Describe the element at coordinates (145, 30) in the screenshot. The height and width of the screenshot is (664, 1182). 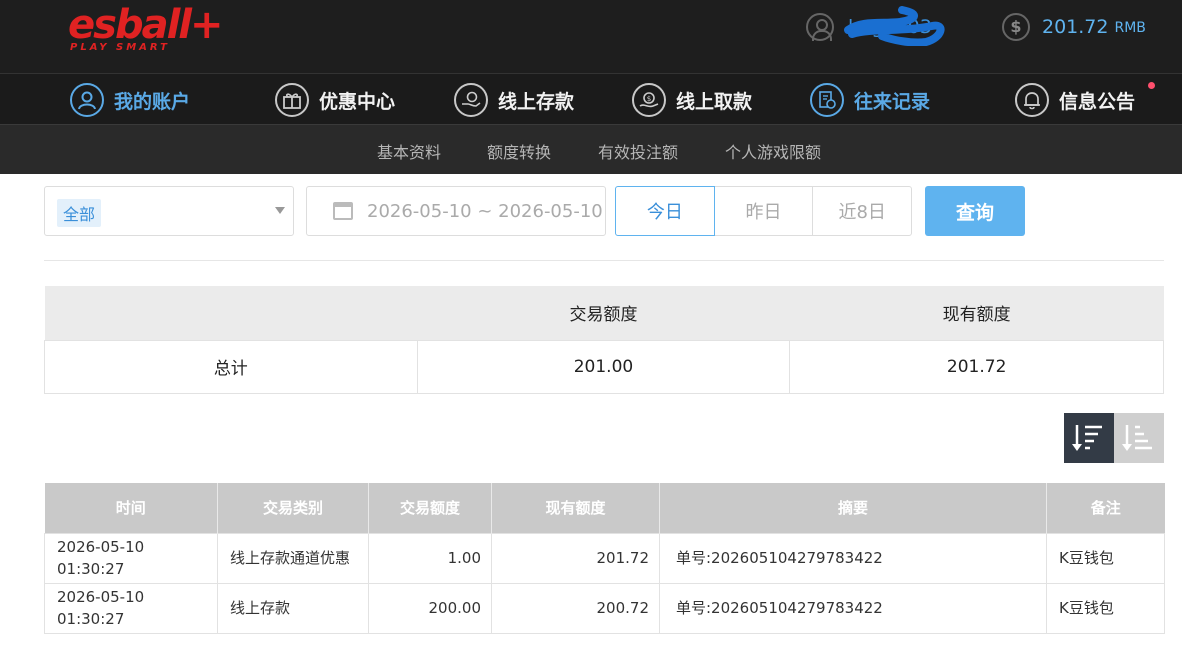
I see `esball-logo: esball+ PLAY SMART` at that location.